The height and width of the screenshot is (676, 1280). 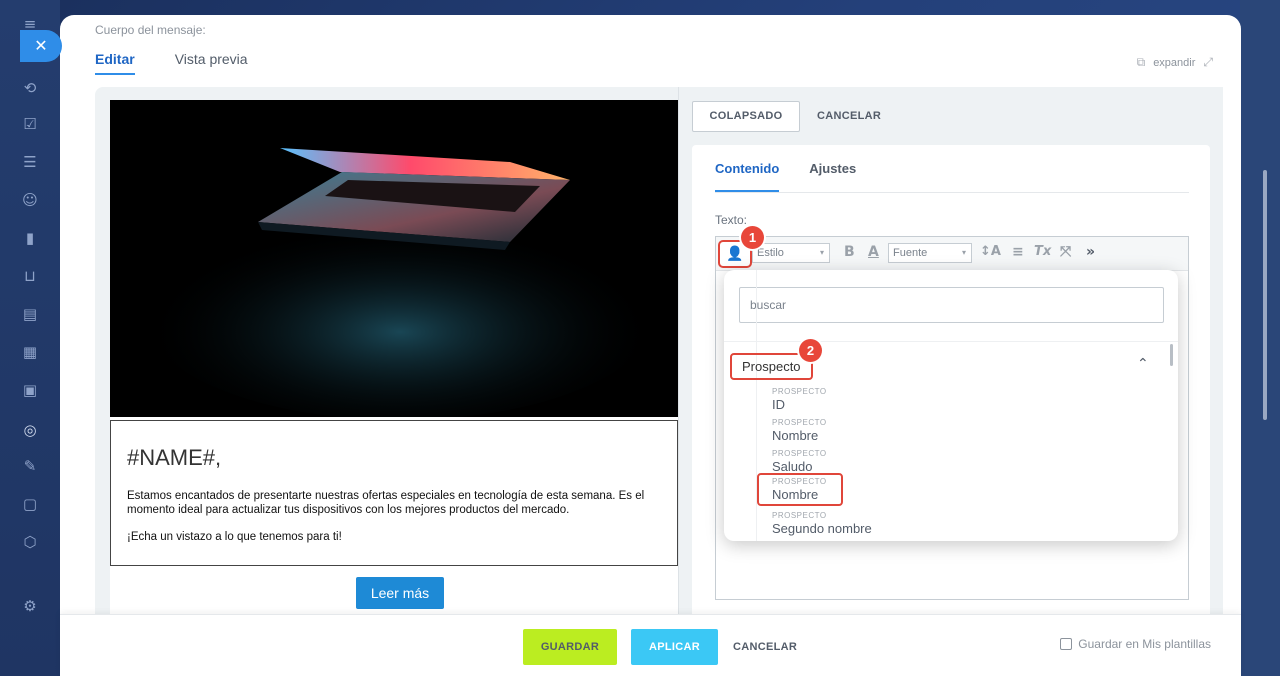 I want to click on editor-toolbar: 👤 Estilo ▾ B A Fuente ▾ ↕A ≡ Tx ⤧ », so click(x=952, y=254).